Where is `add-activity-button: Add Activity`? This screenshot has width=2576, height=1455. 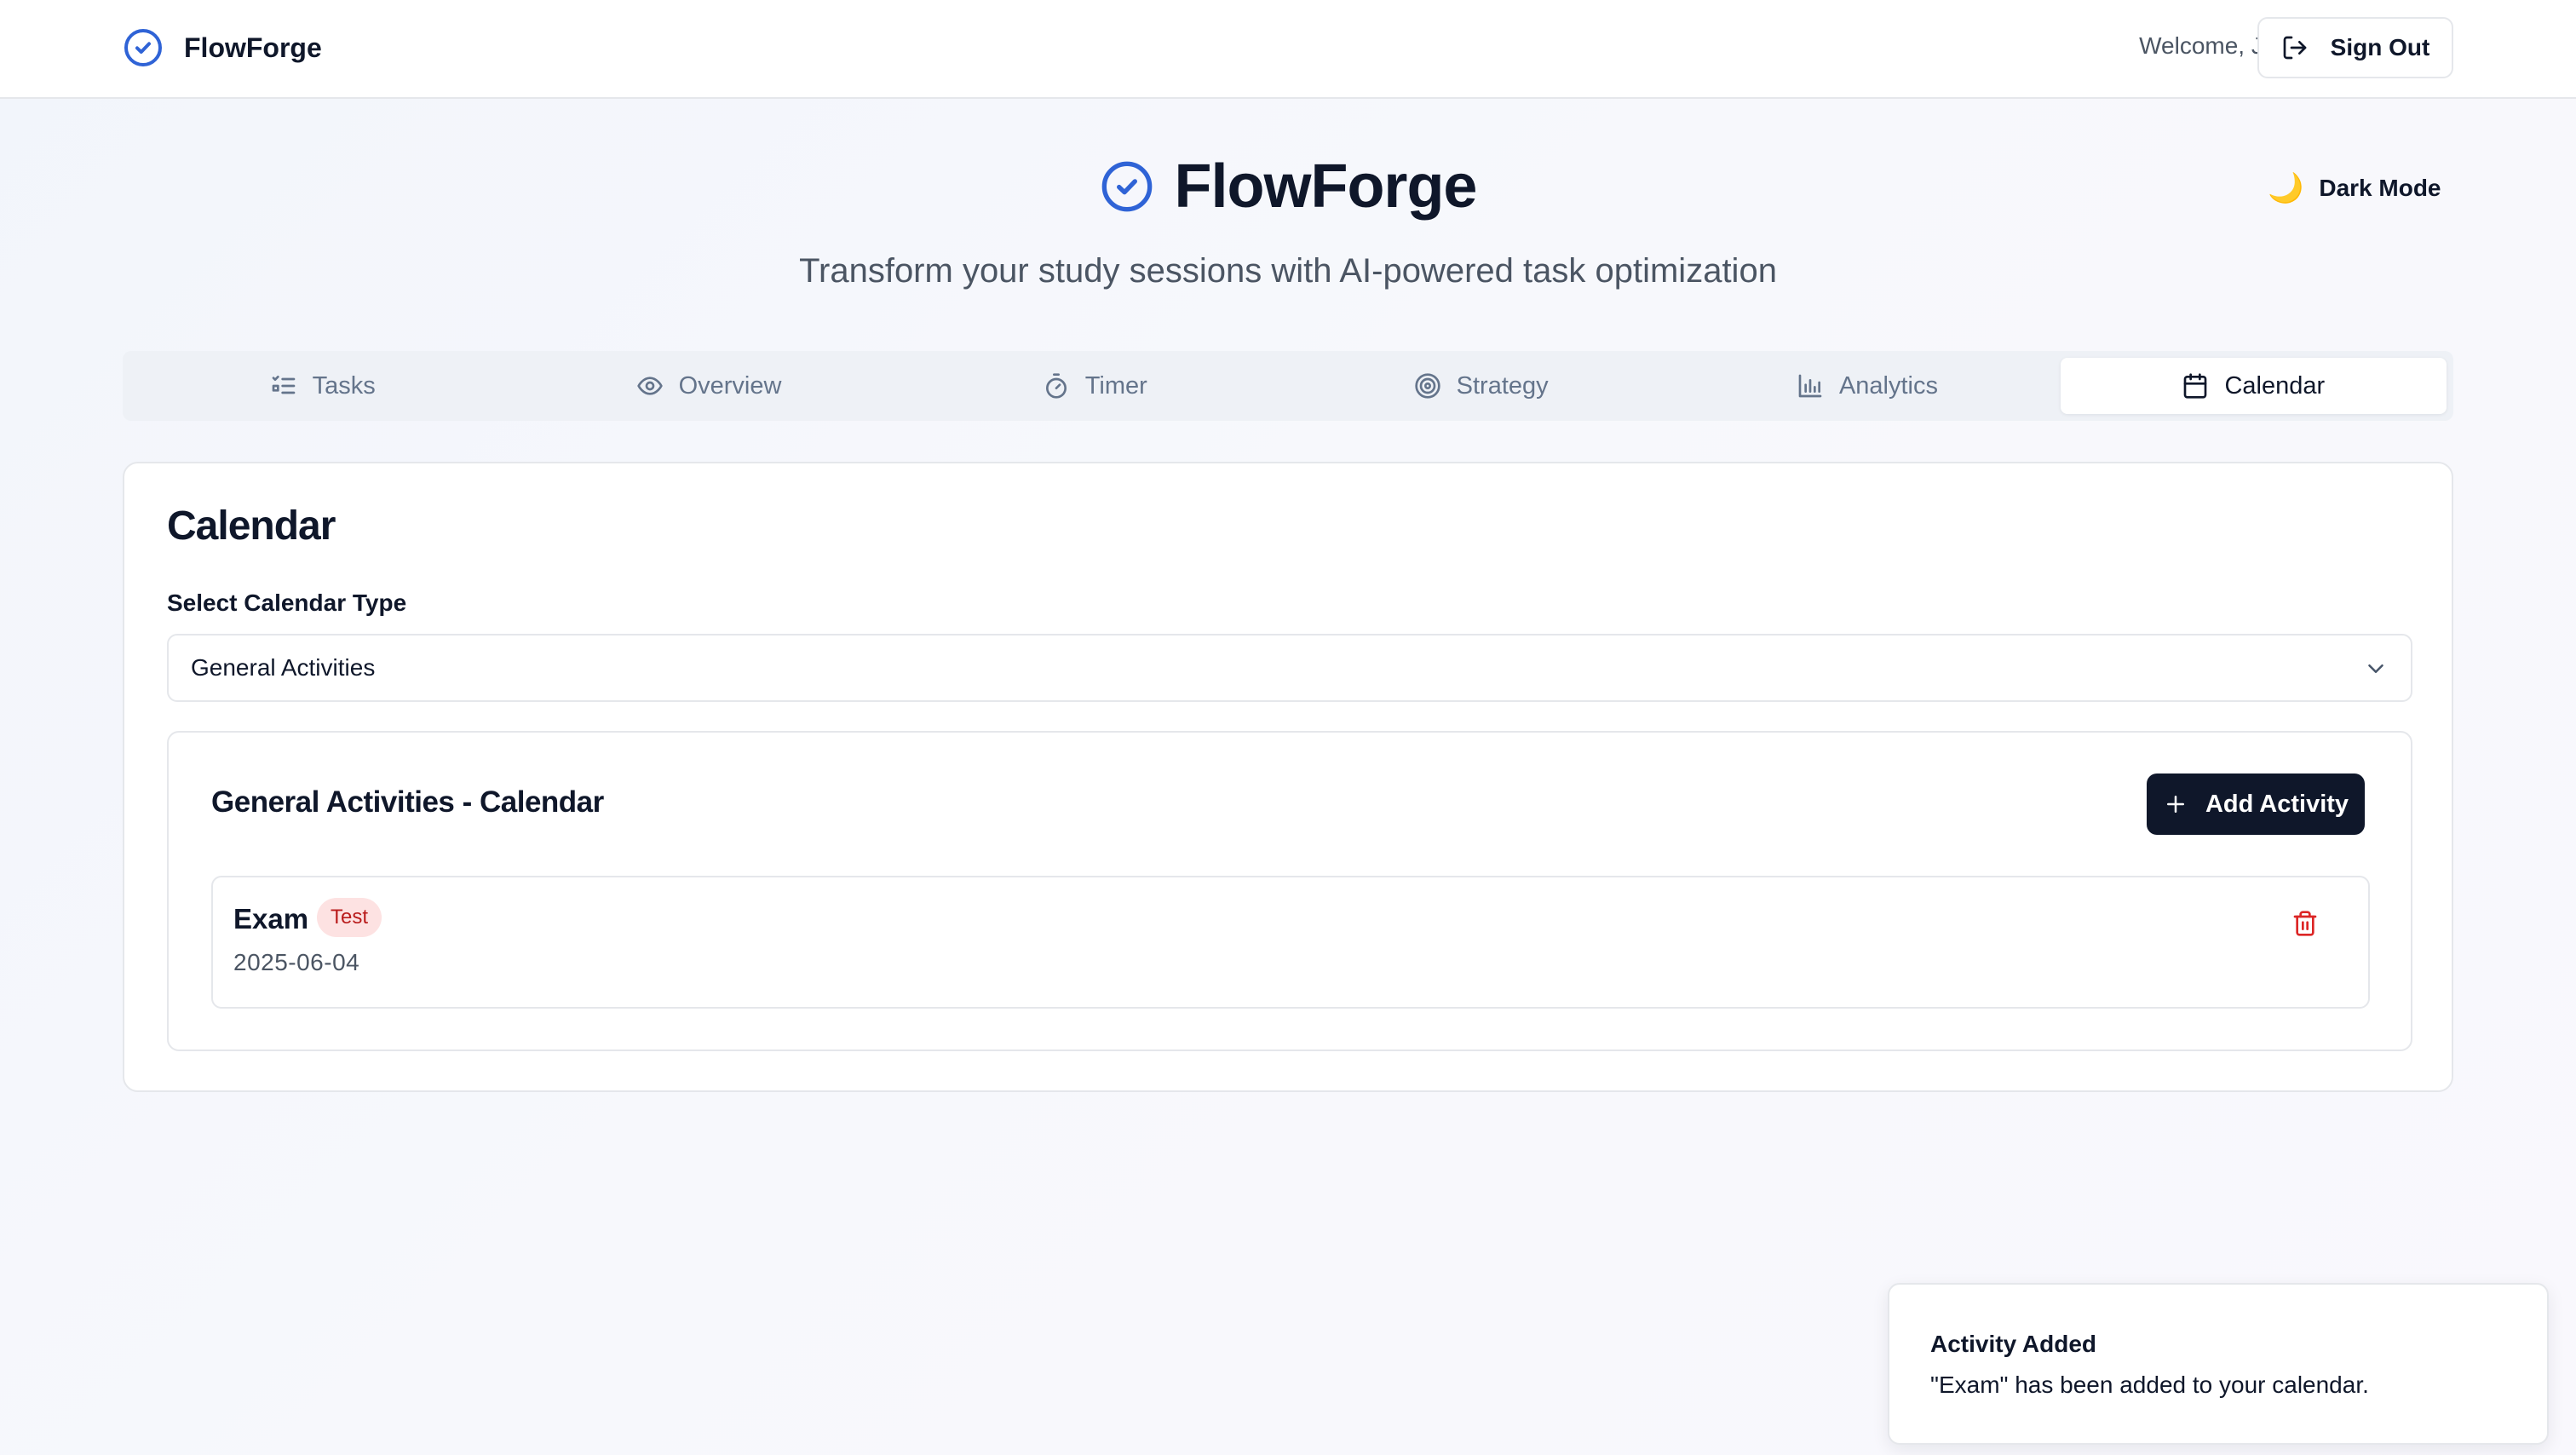 add-activity-button: Add Activity is located at coordinates (2256, 804).